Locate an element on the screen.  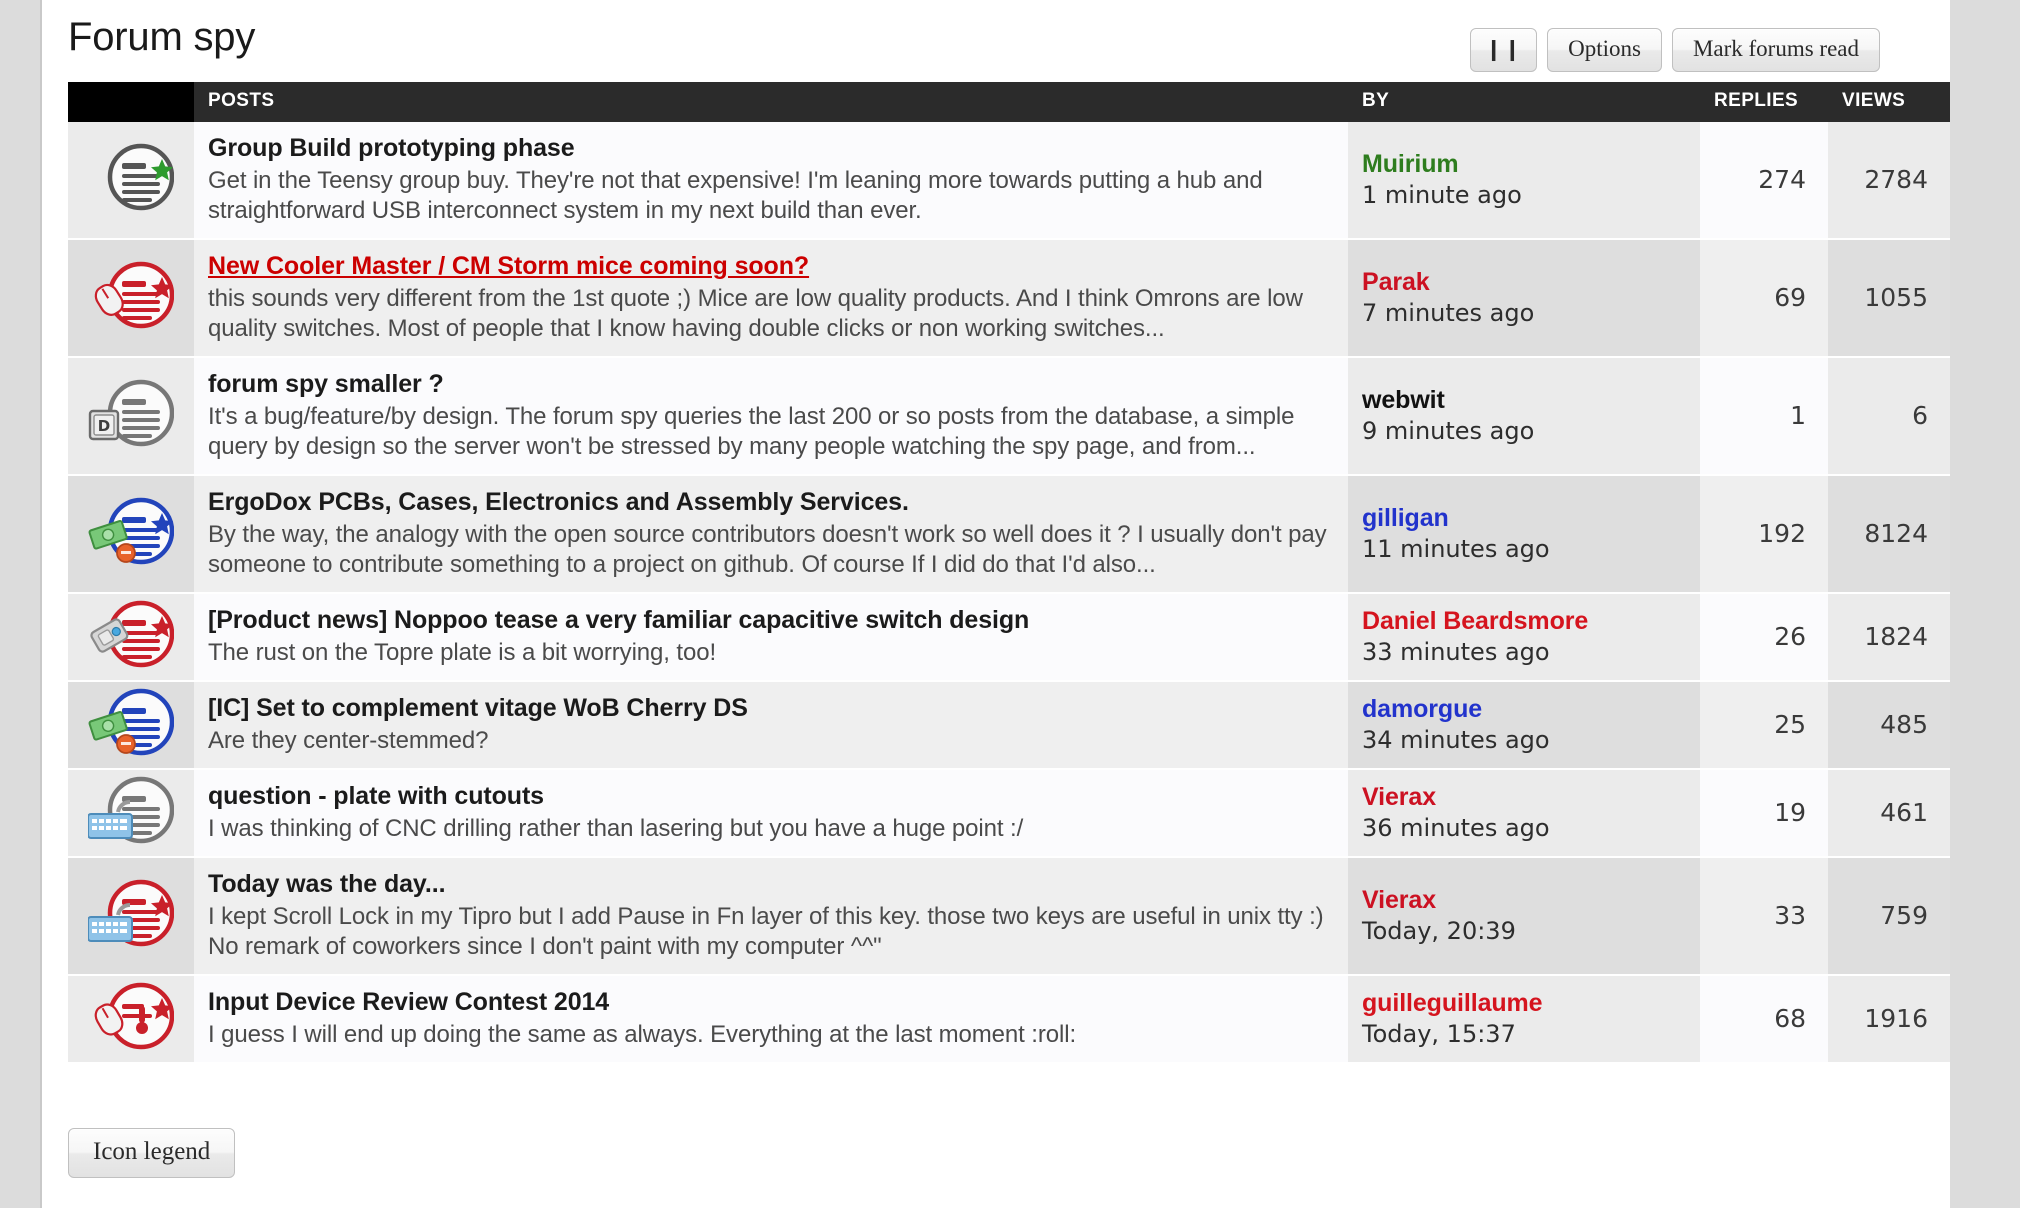
row-replies-cell: 69 is located at coordinates (1764, 298).